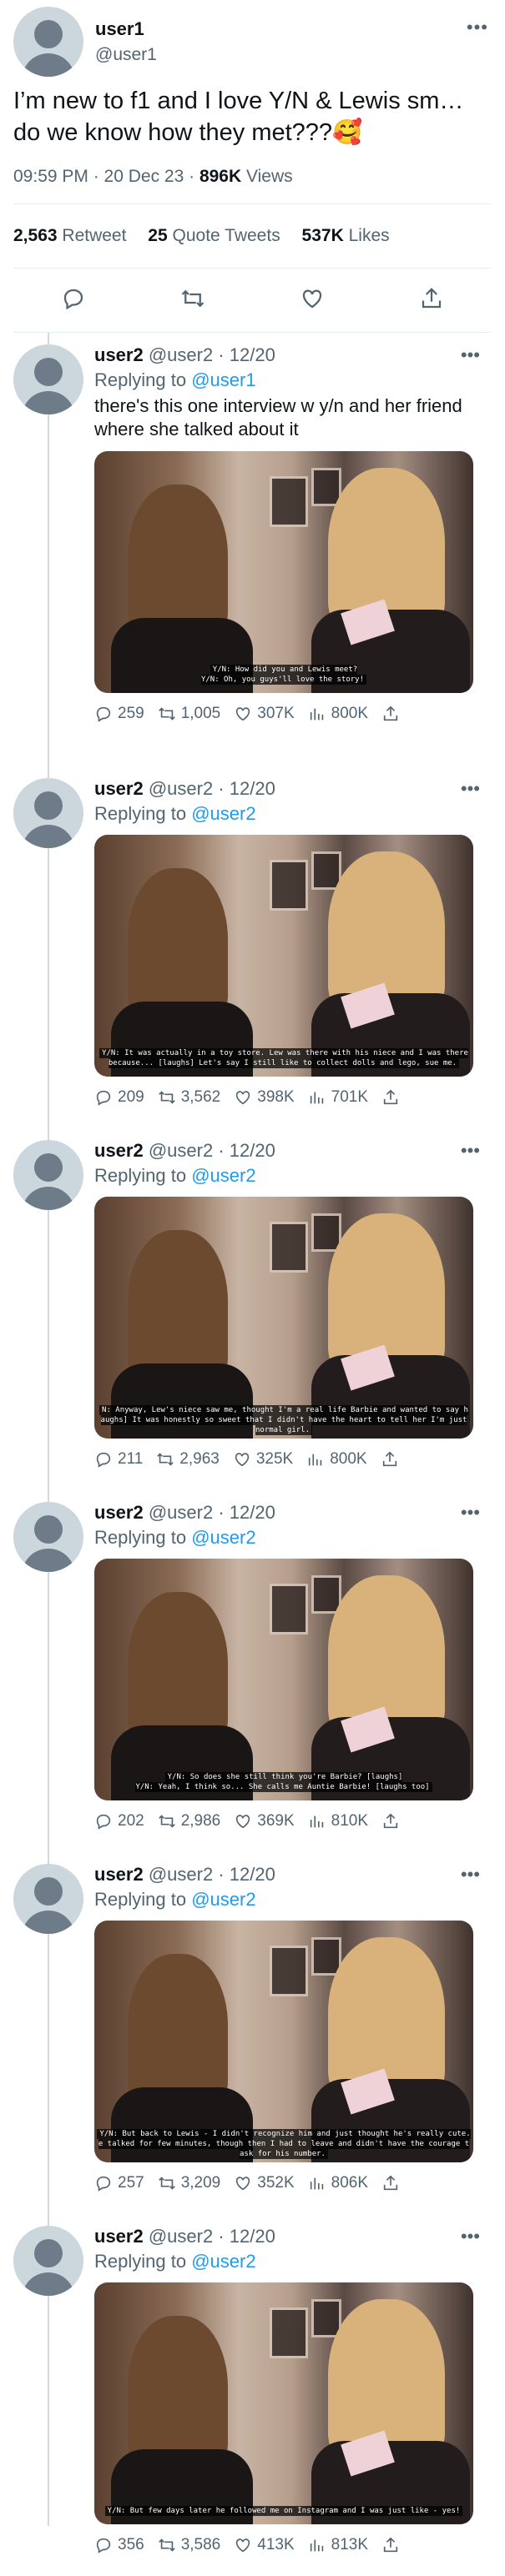  What do you see at coordinates (264, 1097) in the screenshot?
I see `like-button: 398K` at bounding box center [264, 1097].